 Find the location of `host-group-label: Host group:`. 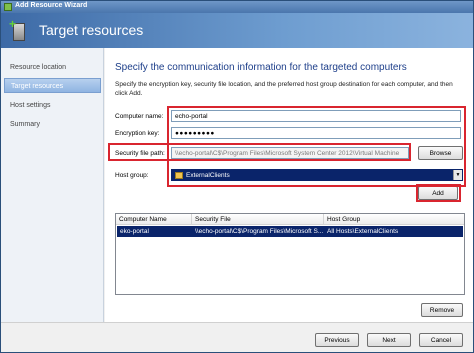

host-group-label: Host group: is located at coordinates (132, 175).